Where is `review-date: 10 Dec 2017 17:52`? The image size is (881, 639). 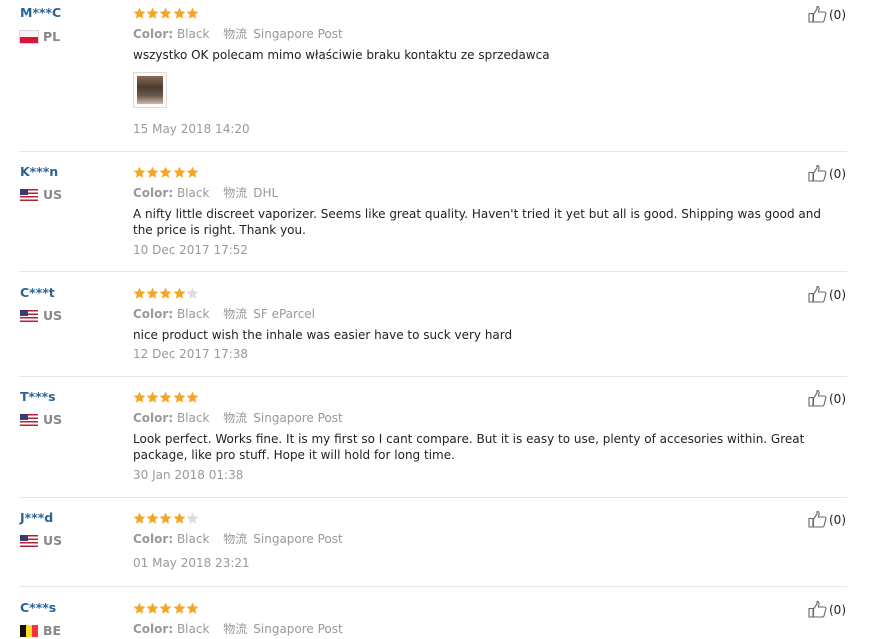 review-date: 10 Dec 2017 17:52 is located at coordinates (191, 250).